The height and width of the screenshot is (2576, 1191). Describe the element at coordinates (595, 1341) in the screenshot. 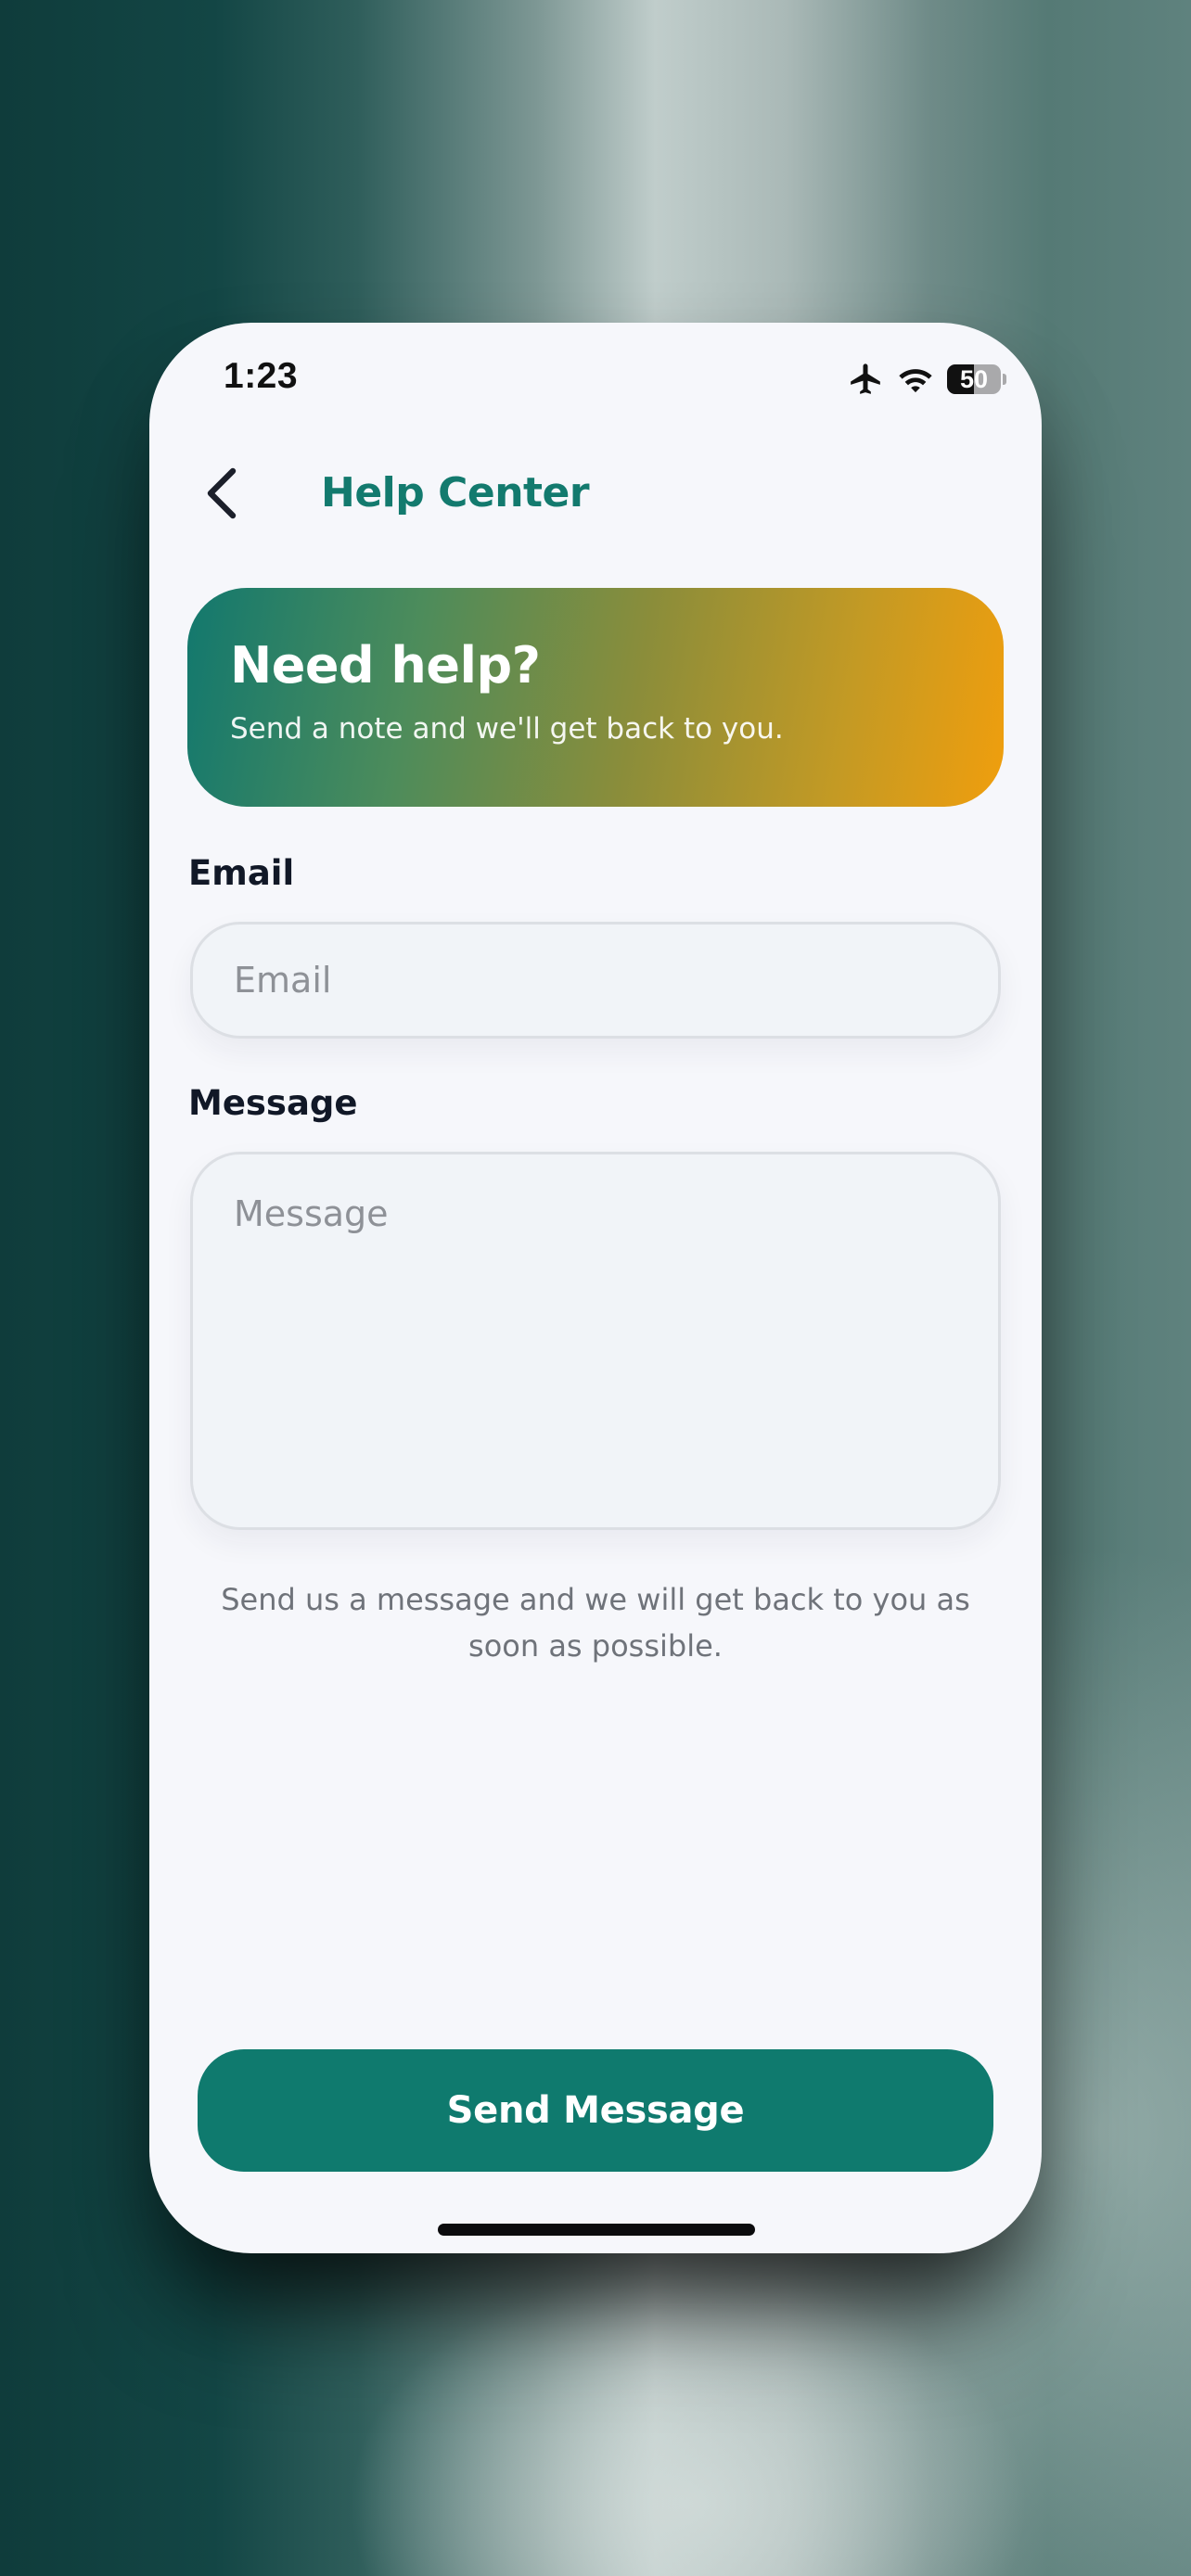

I see `message-field` at that location.